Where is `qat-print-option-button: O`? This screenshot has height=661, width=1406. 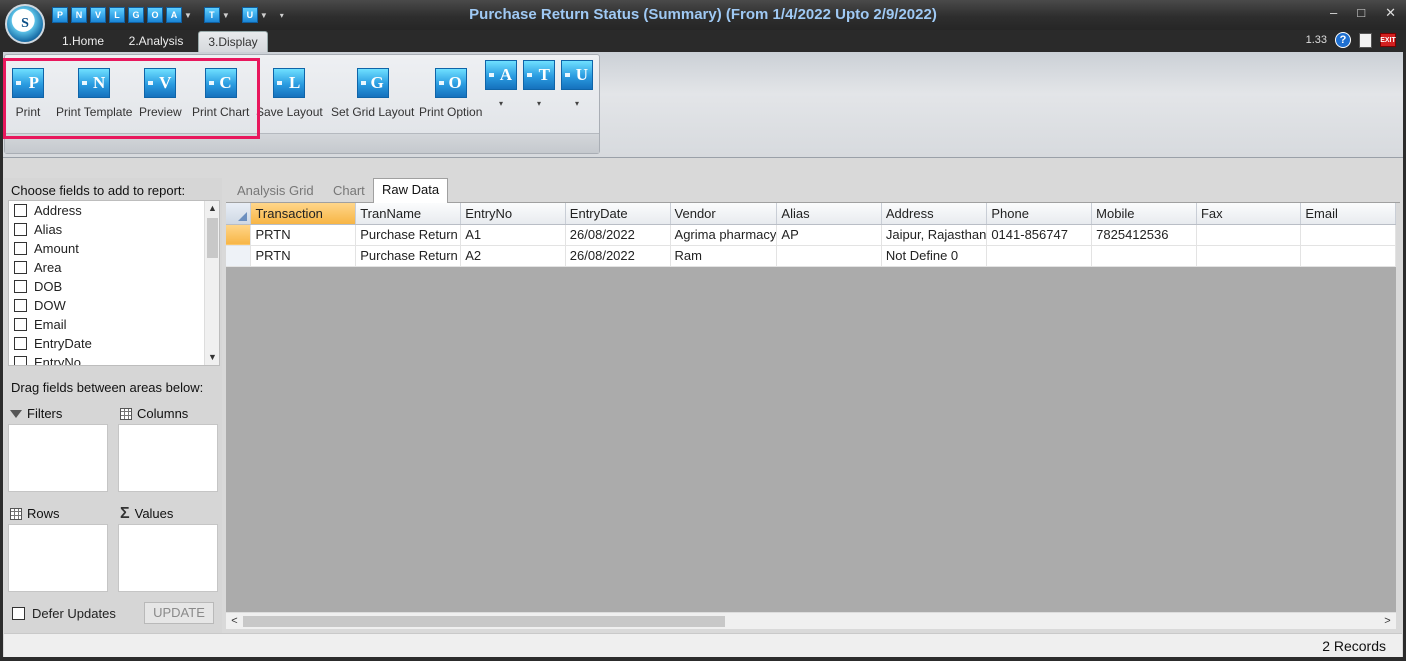
qat-print-option-button: O is located at coordinates (155, 15).